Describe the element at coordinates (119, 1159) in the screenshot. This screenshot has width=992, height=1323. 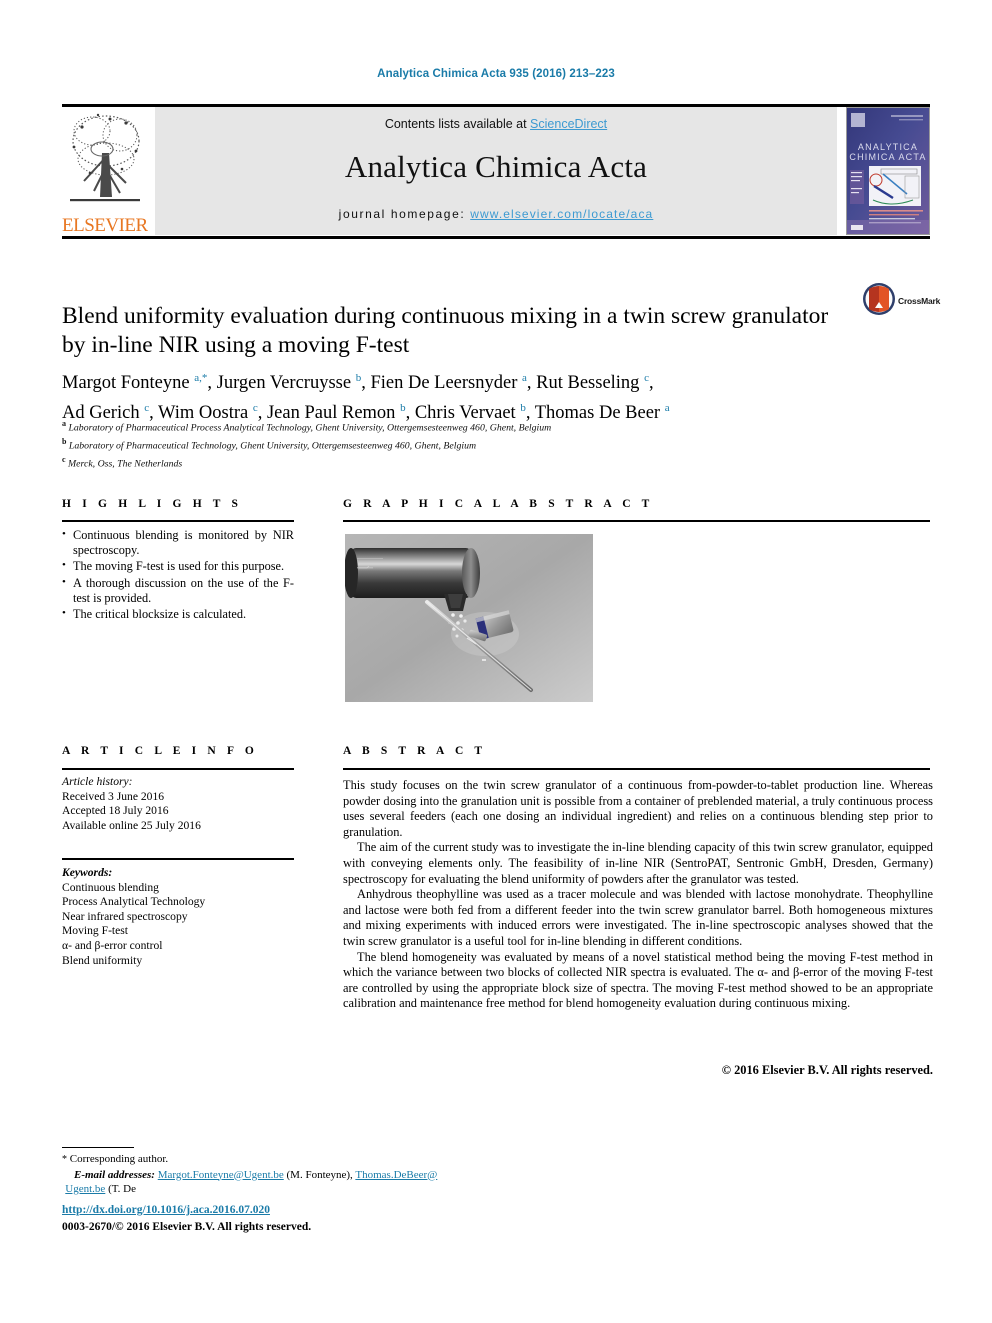
I see `corresponding-text: Corresponding author.` at that location.